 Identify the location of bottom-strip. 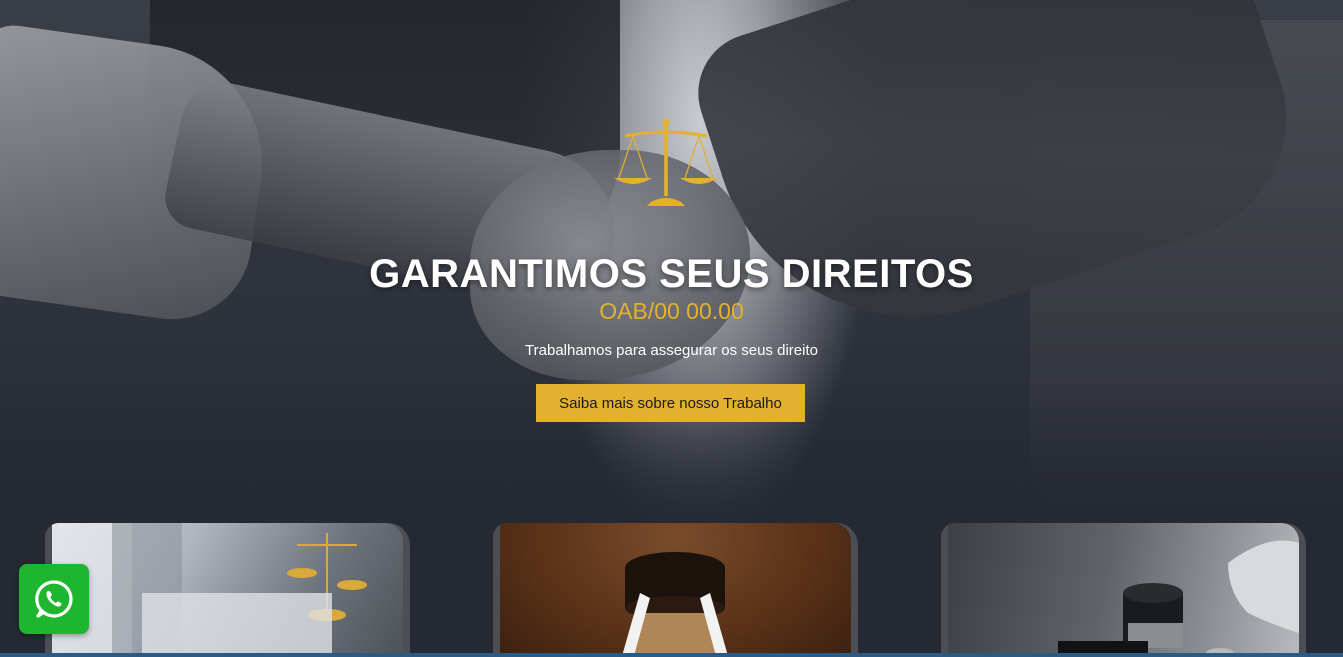
(671, 655).